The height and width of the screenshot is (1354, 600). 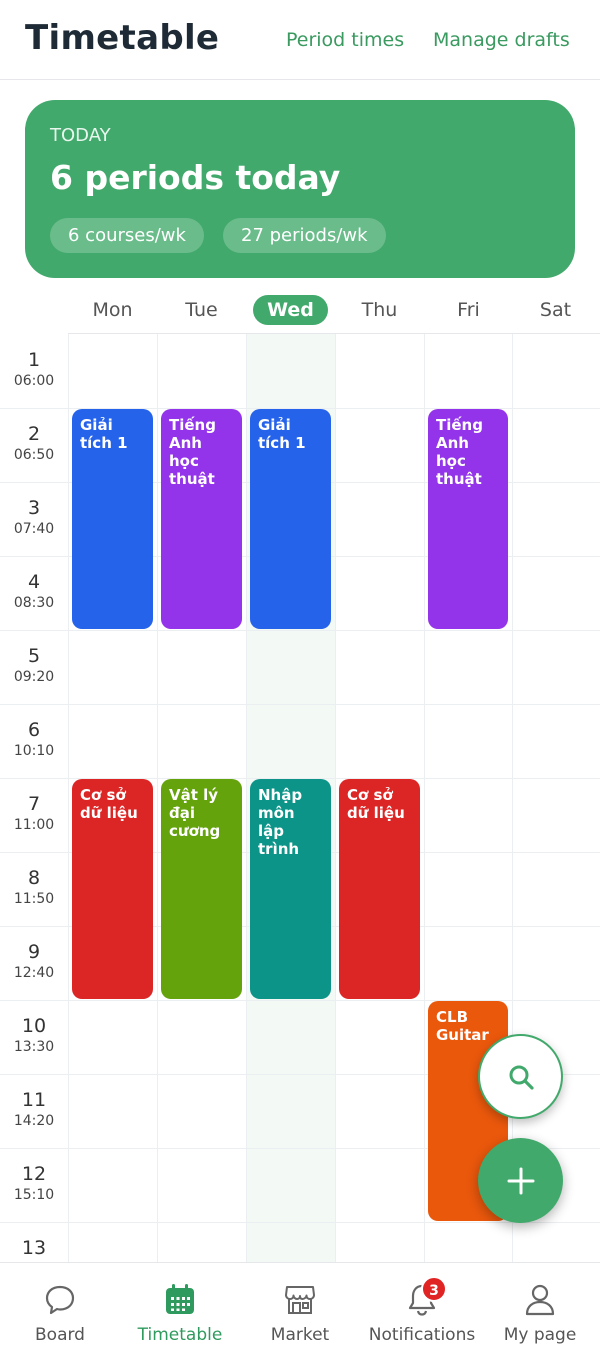 What do you see at coordinates (34, 973) in the screenshot?
I see `period-start-time: 12:40` at bounding box center [34, 973].